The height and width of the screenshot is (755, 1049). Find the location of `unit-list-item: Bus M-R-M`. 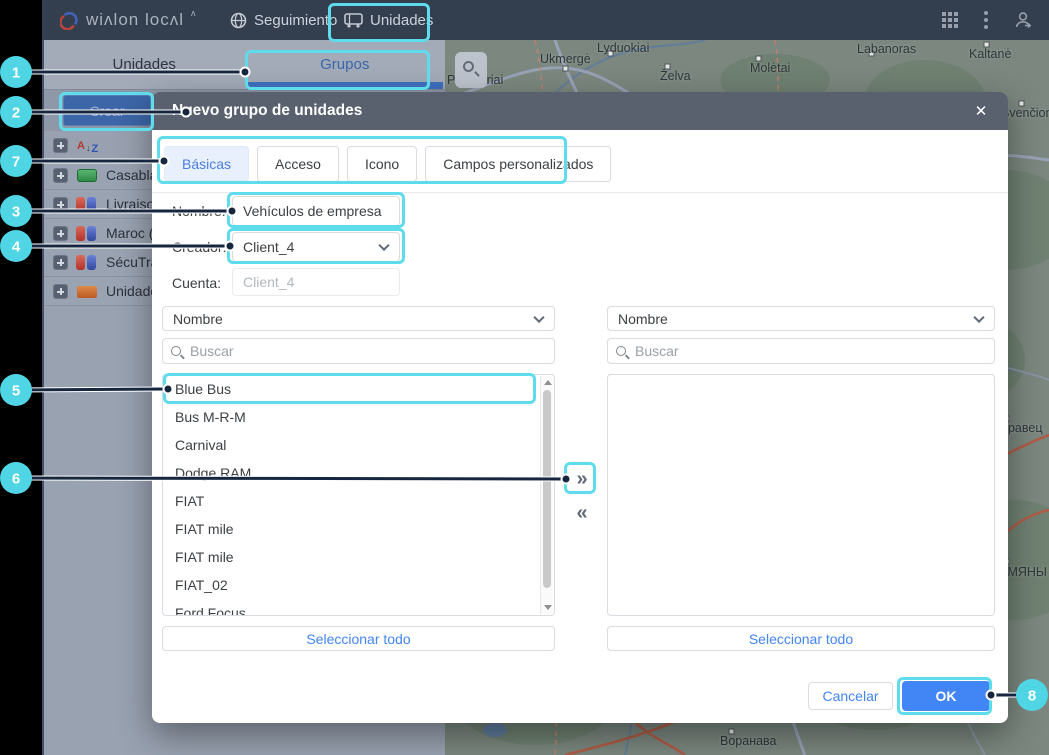

unit-list-item: Bus M-R-M is located at coordinates (358, 417).